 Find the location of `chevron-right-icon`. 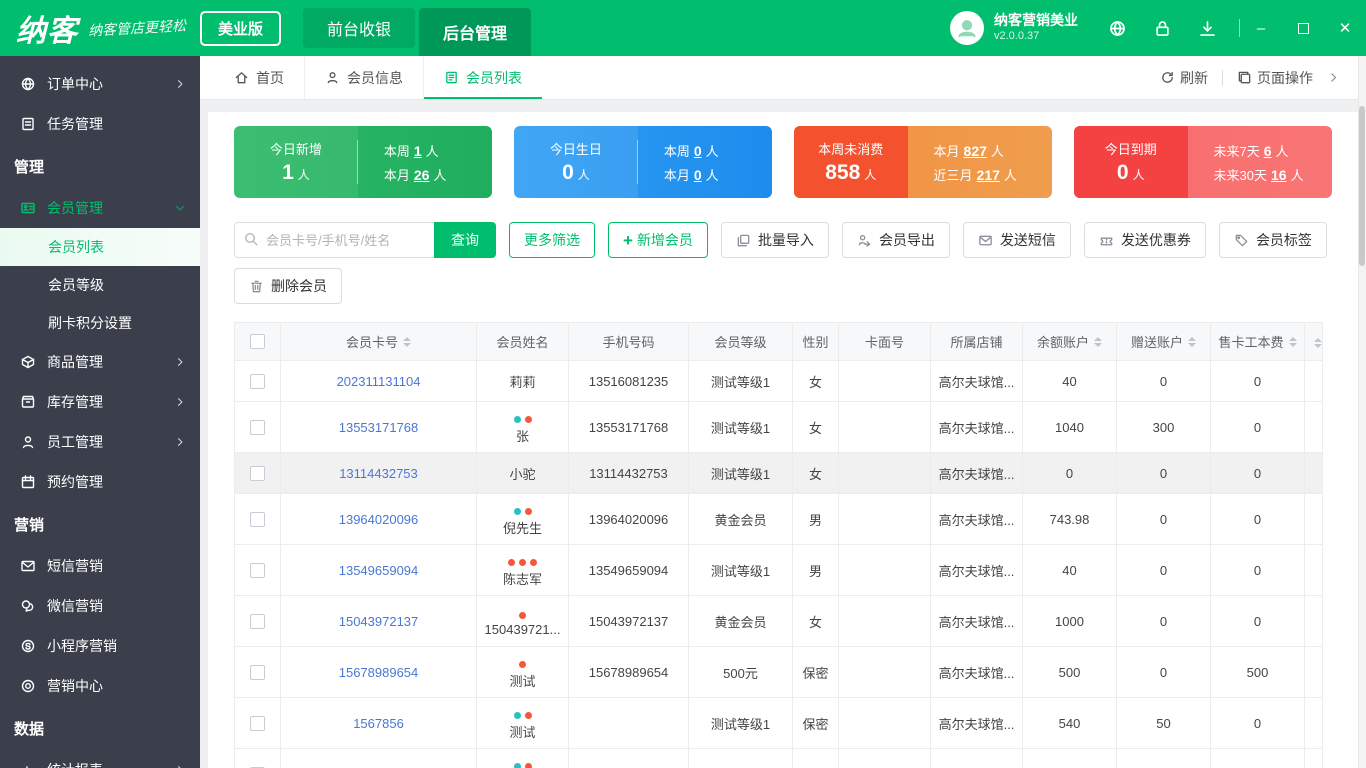

chevron-right-icon is located at coordinates (1333, 77).